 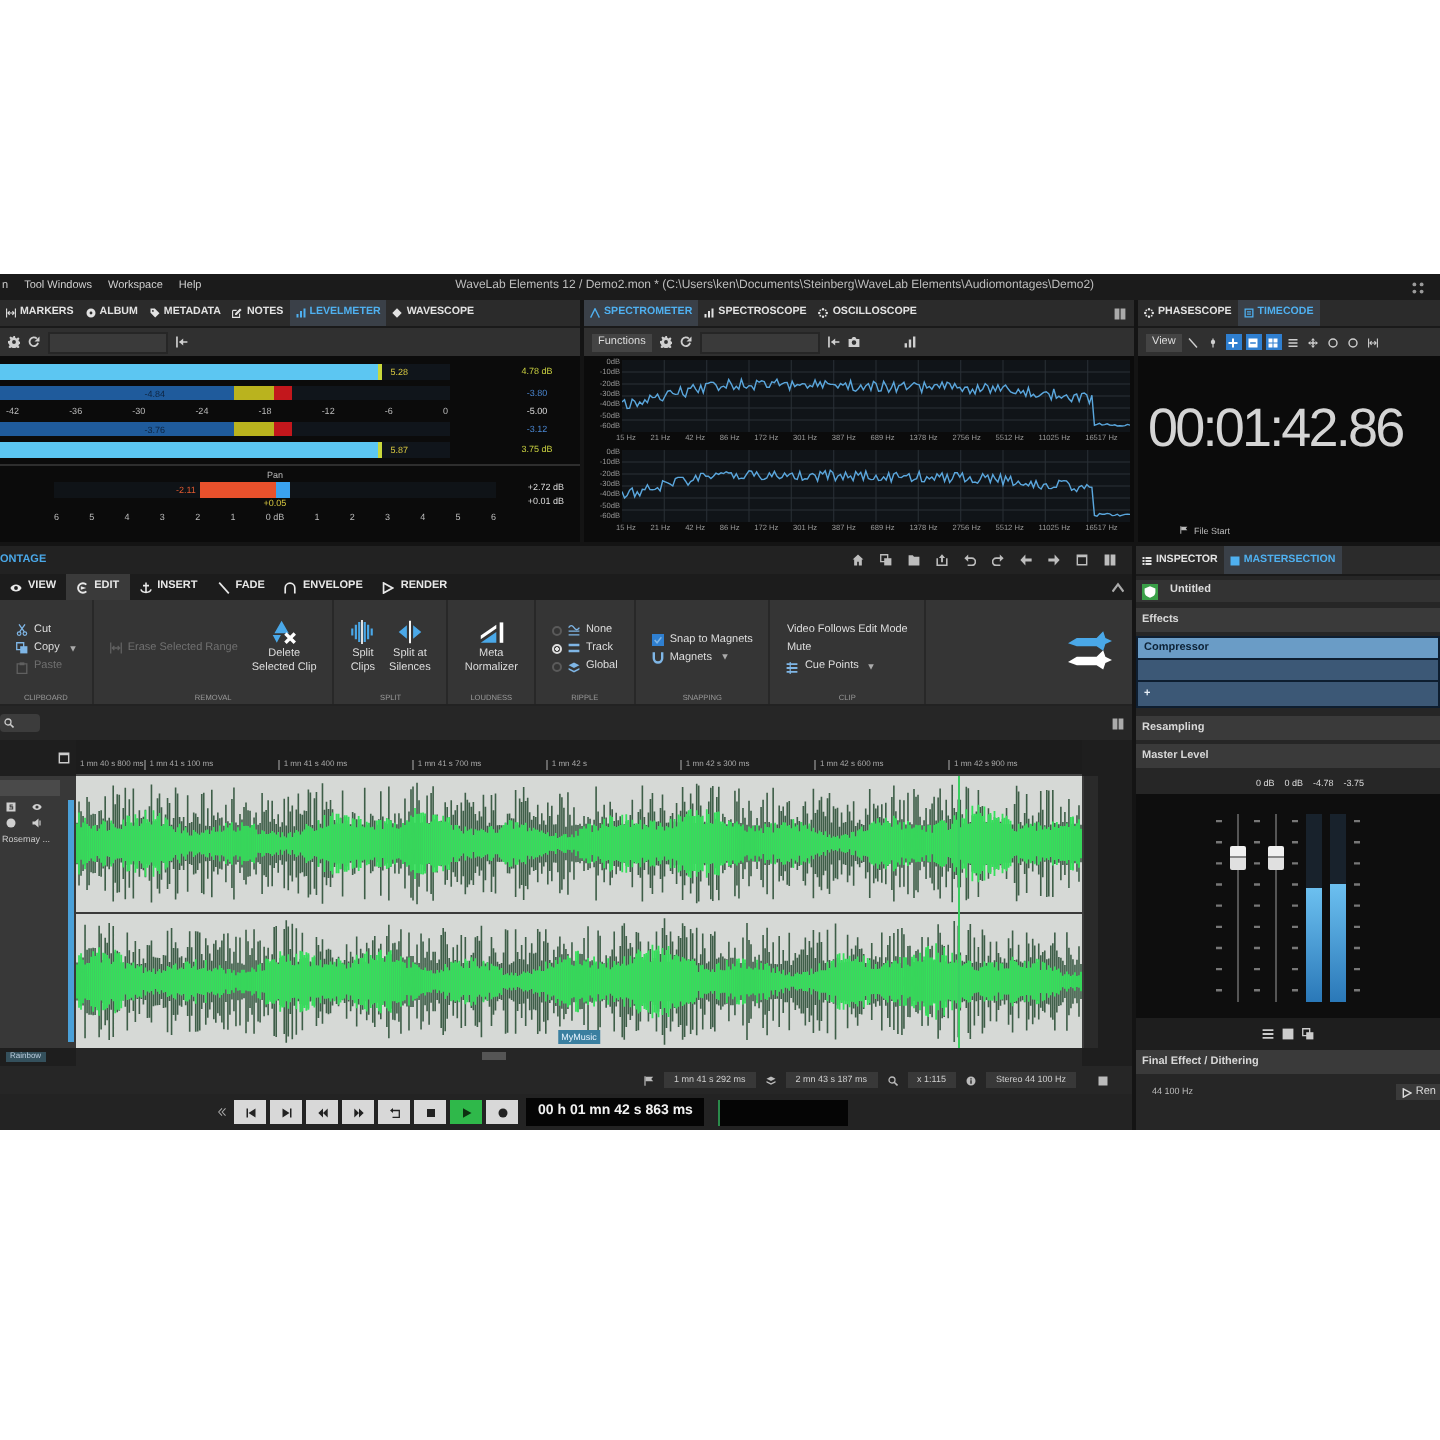 What do you see at coordinates (362, 632) in the screenshot?
I see `split-waveform-icon` at bounding box center [362, 632].